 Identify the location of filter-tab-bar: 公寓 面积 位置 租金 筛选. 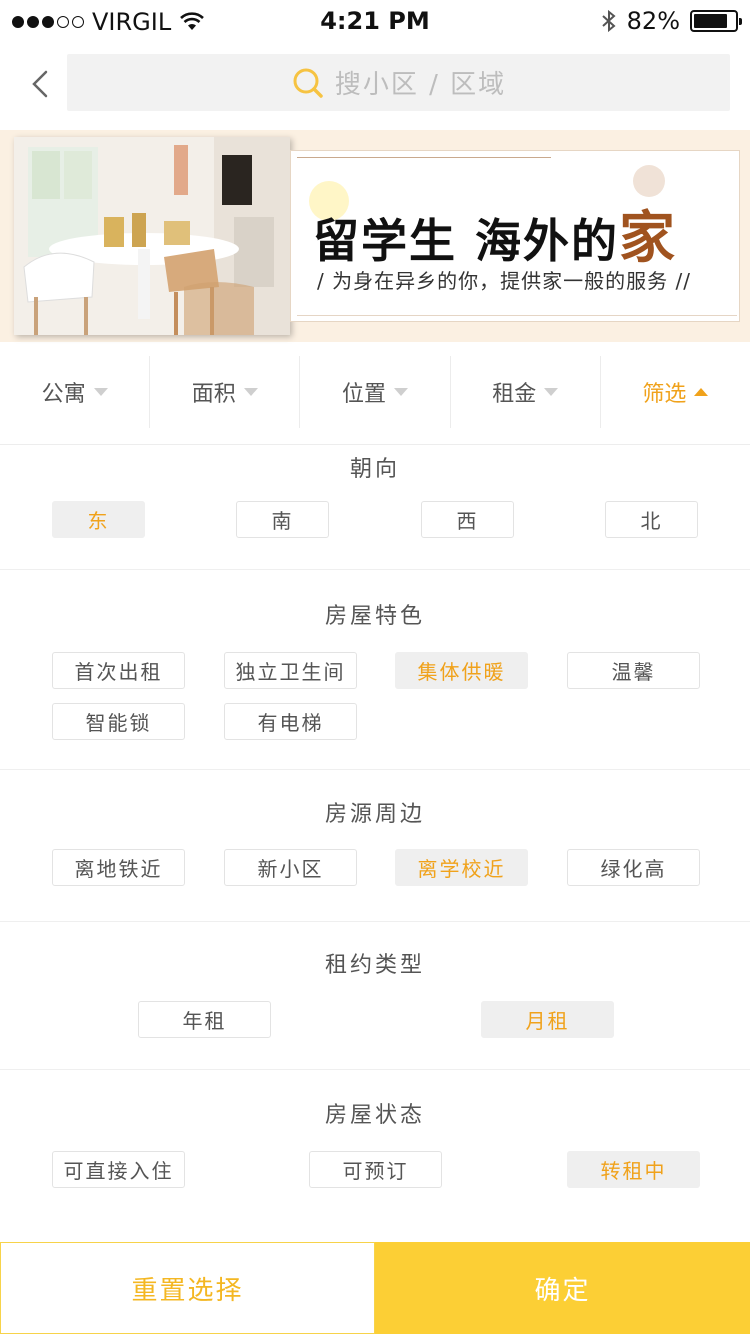
(375, 392).